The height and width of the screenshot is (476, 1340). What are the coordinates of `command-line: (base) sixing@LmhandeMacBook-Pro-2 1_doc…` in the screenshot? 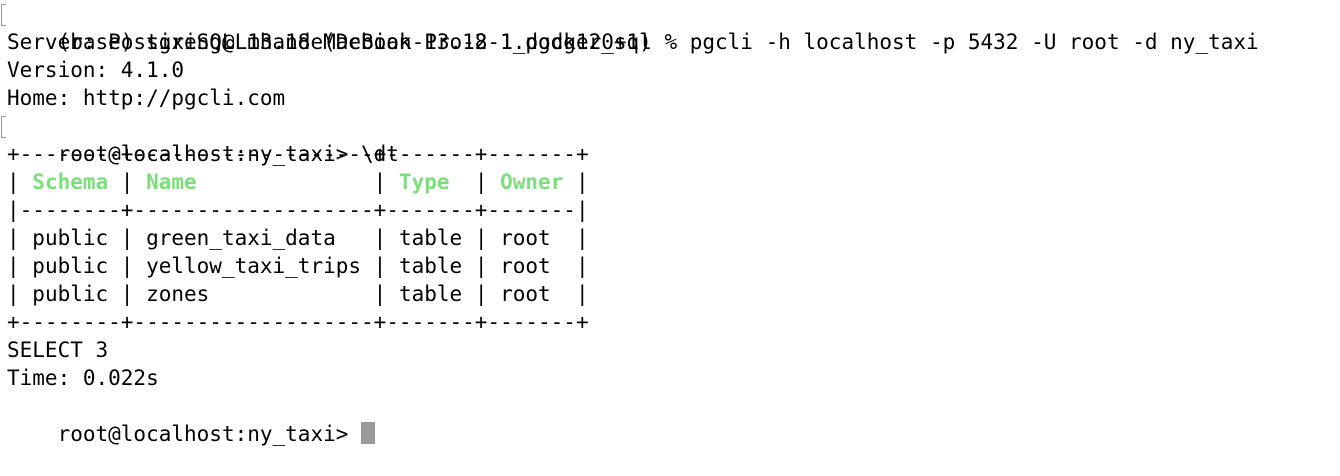 It's located at (630, 27).